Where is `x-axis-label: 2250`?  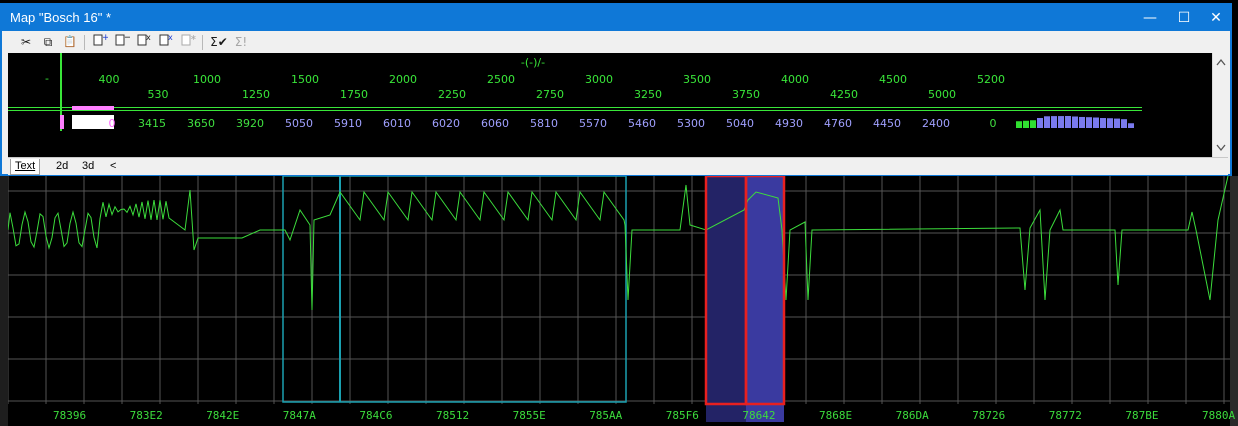
x-axis-label: 2250 is located at coordinates (452, 94).